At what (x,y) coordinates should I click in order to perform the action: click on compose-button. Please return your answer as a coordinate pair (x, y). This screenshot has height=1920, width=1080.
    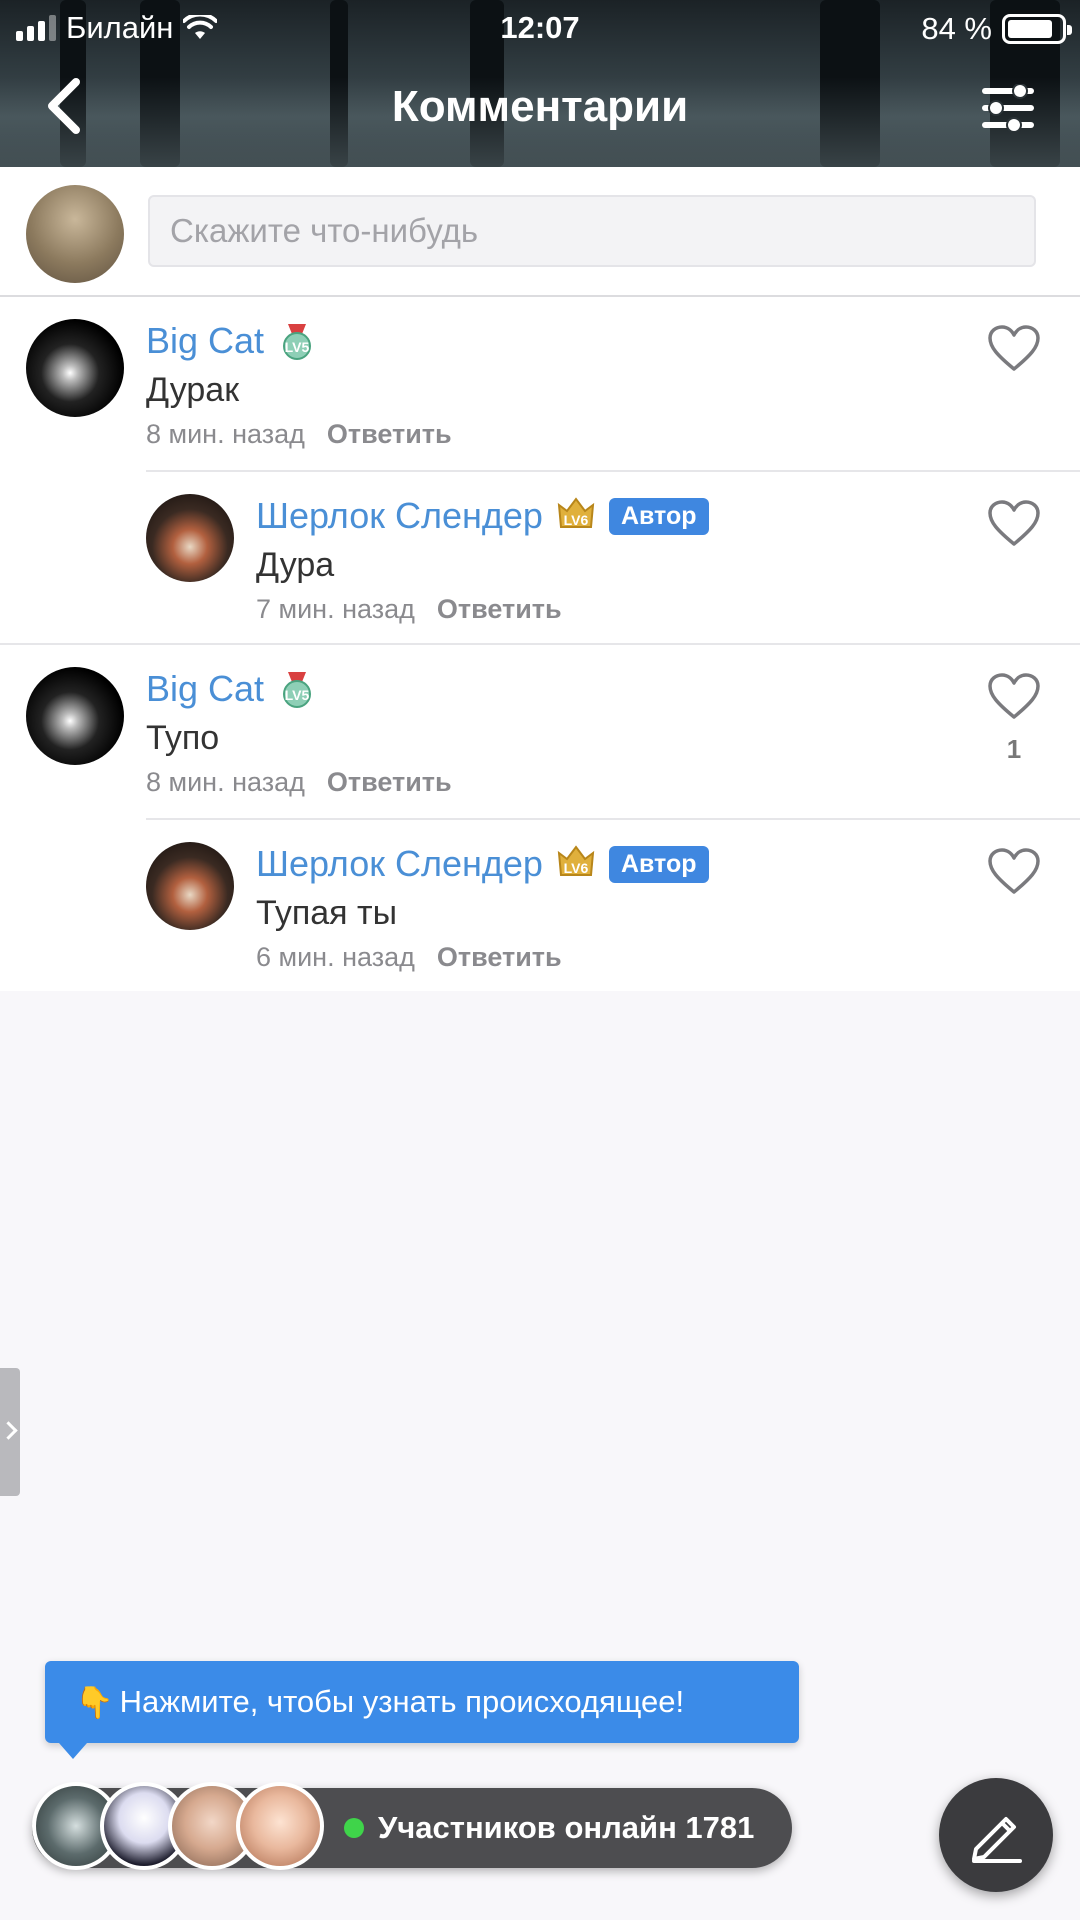
    Looking at the image, I should click on (996, 1835).